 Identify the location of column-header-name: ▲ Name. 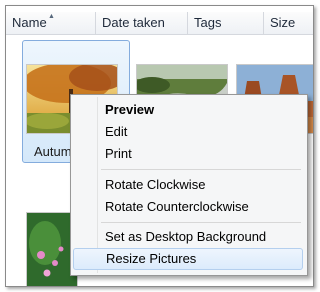
(51, 23).